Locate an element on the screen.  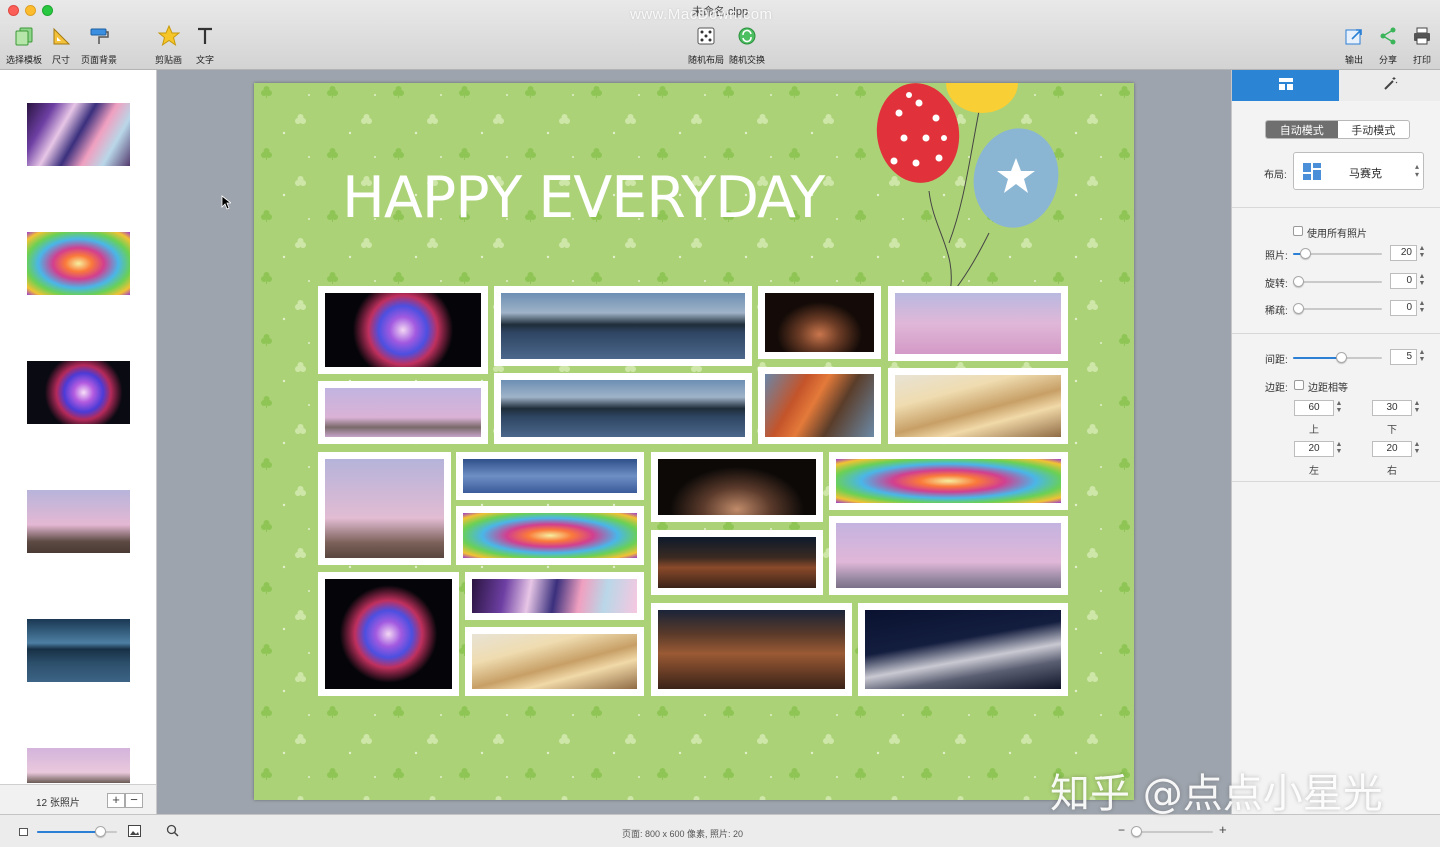
overlay-watermark: 知乎 @点点小星光 is located at coordinates (1216, 794).